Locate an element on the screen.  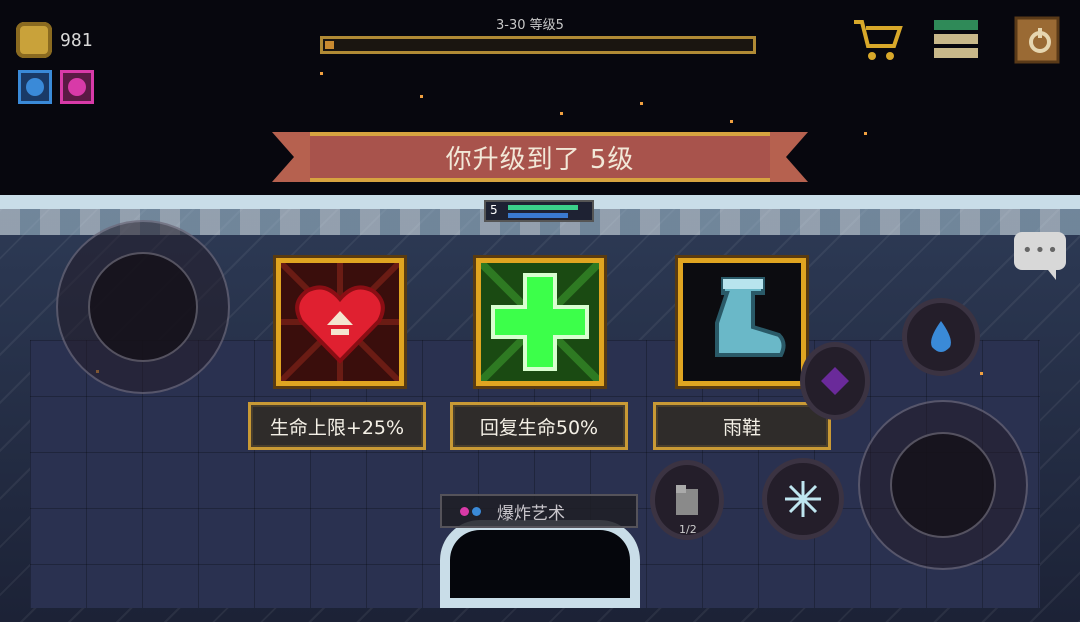
ammo-button: 1/2 is located at coordinates (687, 500).